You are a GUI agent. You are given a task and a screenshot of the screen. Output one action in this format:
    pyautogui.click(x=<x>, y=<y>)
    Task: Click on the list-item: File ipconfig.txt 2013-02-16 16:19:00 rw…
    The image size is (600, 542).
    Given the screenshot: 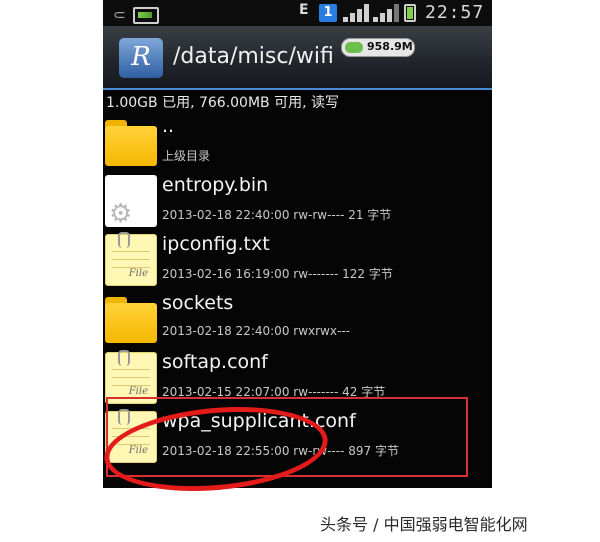 What is the action you would take?
    pyautogui.click(x=297, y=259)
    